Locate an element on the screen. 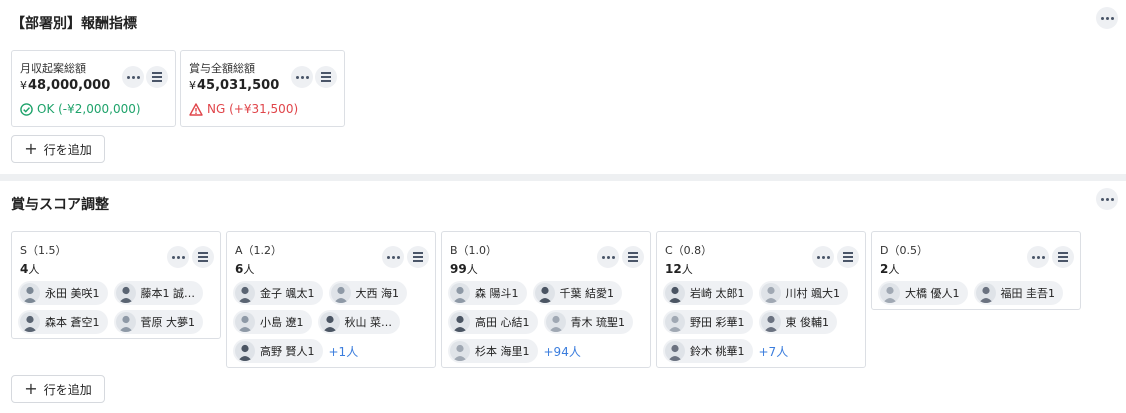 This screenshot has height=413, width=1126. member-chip: 青木 琉聖1 is located at coordinates (588, 322).